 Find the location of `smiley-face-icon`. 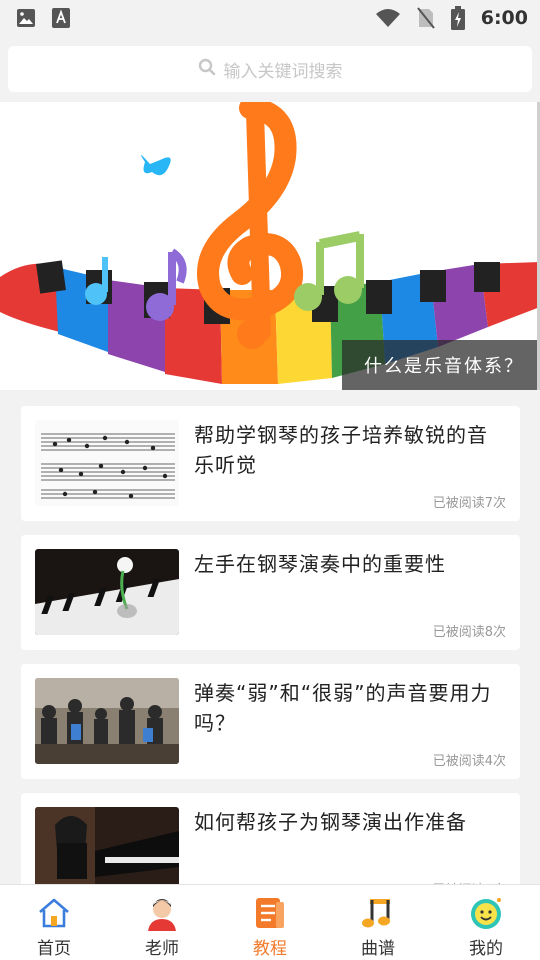

smiley-face-icon is located at coordinates (486, 913).